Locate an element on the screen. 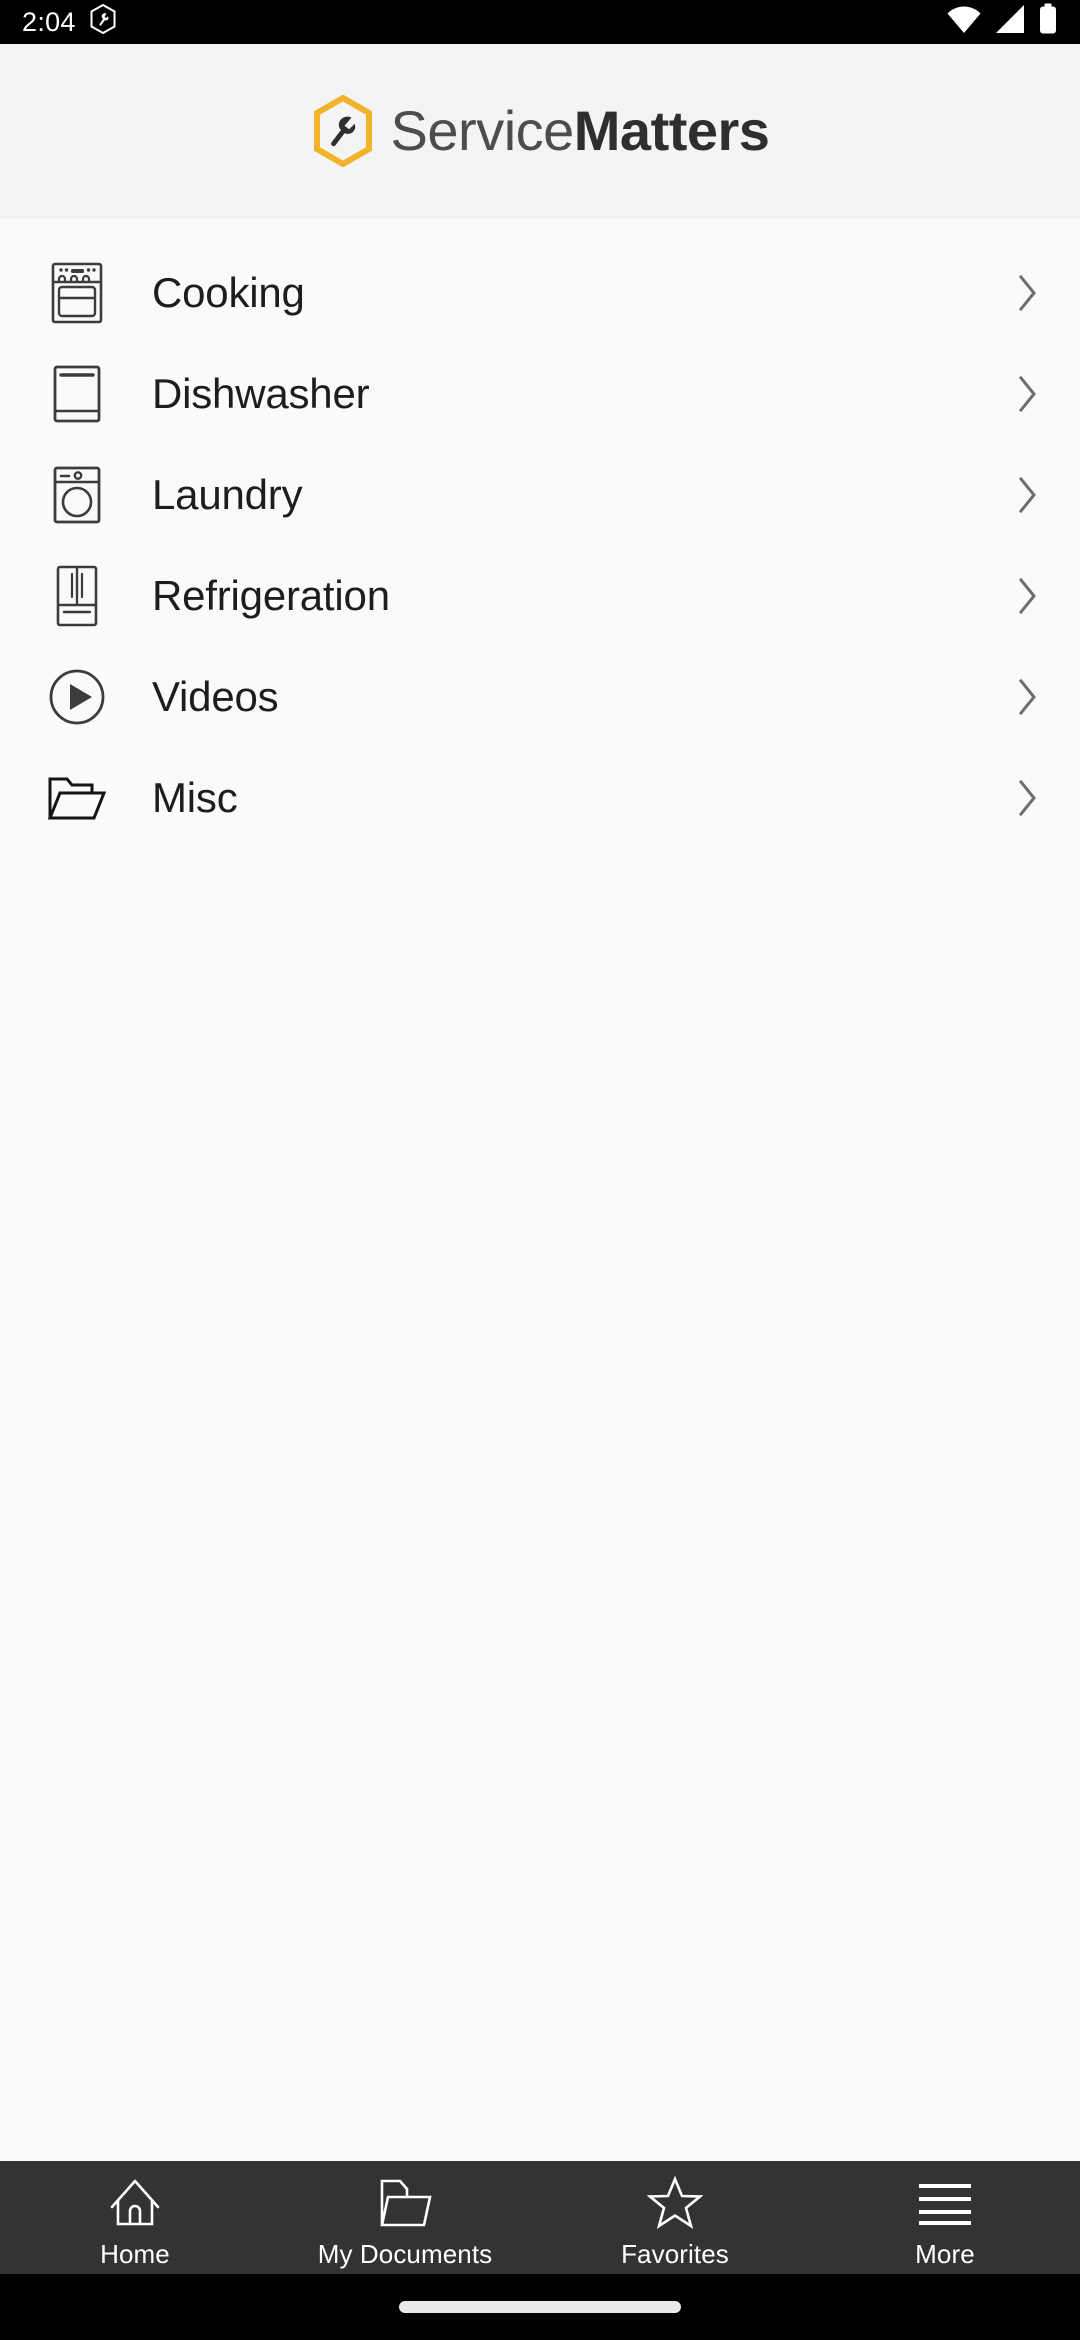 The image size is (1080, 2340). bottom-navigation-bar: Home My Documents Favorites More is located at coordinates (540, 2217).